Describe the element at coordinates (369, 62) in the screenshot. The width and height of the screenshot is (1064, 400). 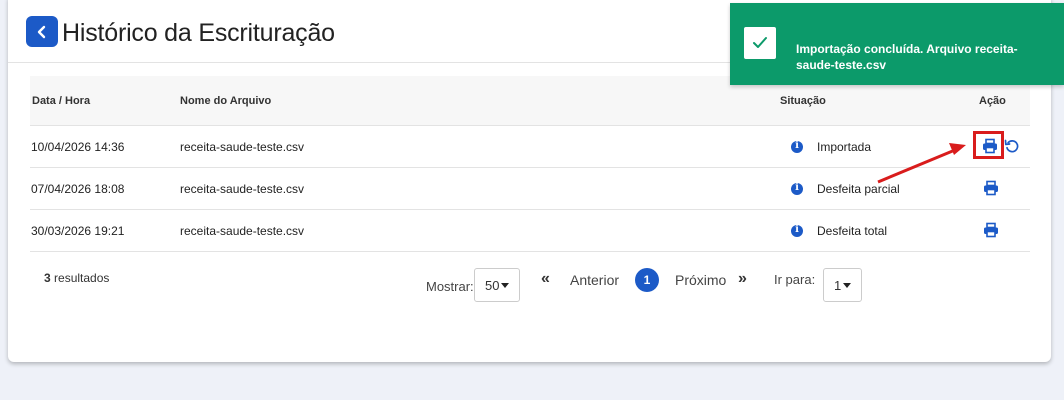
I see `title-divider` at that location.